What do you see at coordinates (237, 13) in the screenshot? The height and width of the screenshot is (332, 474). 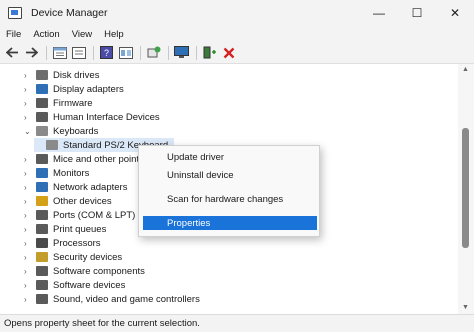 I see `title-bar: Device Manager — ☐ ✕` at bounding box center [237, 13].